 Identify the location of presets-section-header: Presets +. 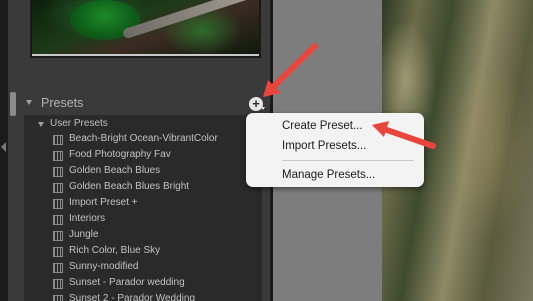
(143, 104).